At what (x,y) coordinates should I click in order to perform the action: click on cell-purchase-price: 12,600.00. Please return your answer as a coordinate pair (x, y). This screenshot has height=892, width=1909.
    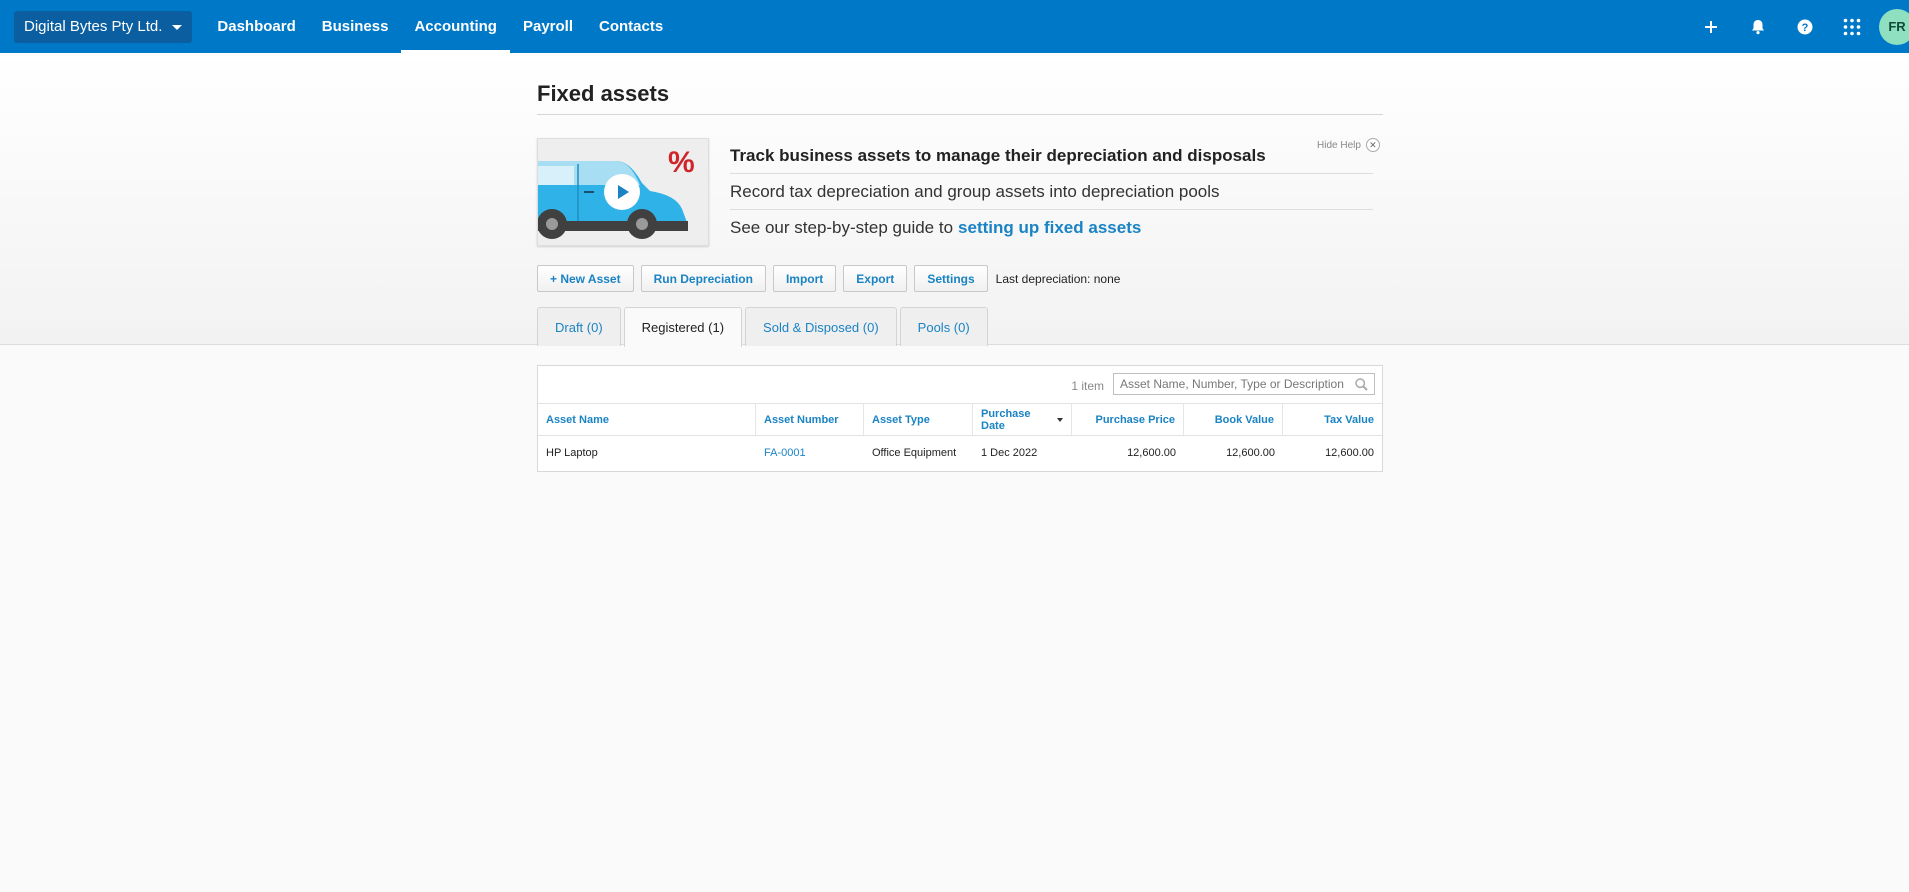
    Looking at the image, I should click on (1151, 452).